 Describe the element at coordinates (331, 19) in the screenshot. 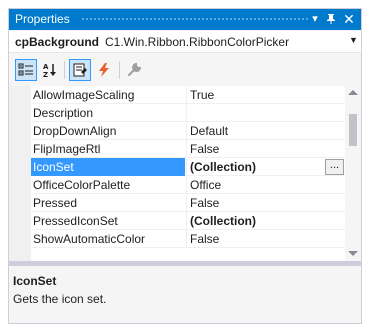

I see `pin-icon` at that location.